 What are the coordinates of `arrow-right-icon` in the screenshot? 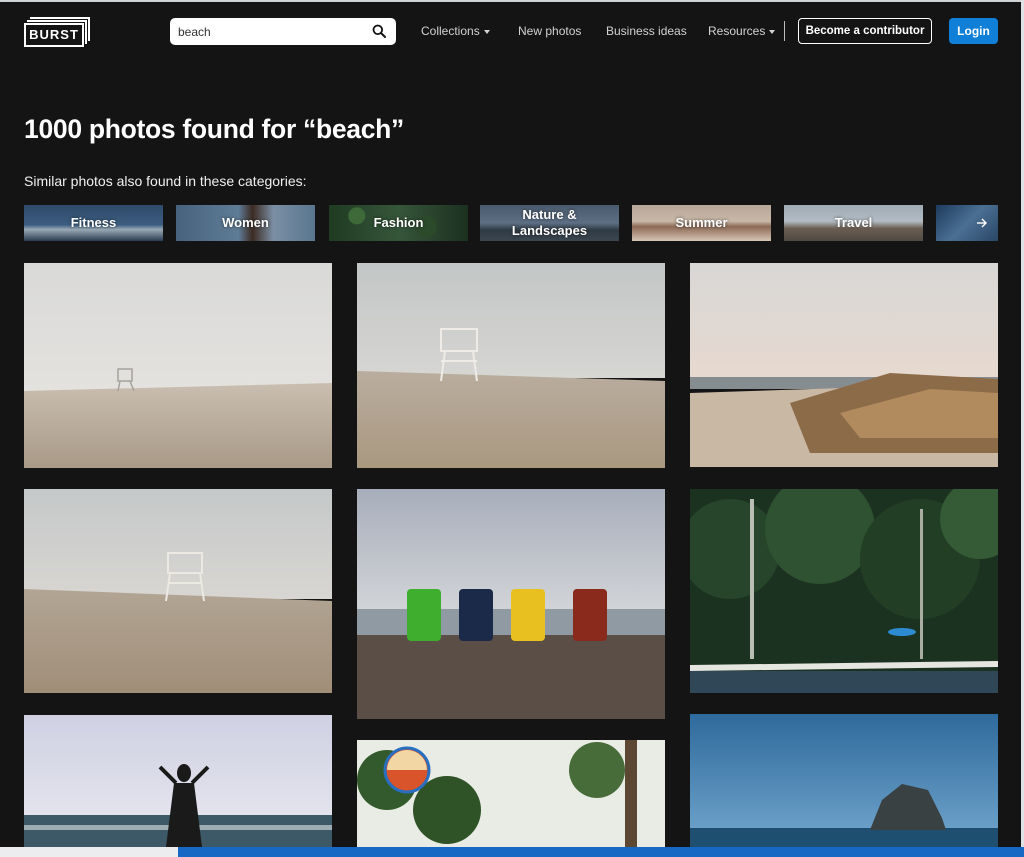 It's located at (982, 223).